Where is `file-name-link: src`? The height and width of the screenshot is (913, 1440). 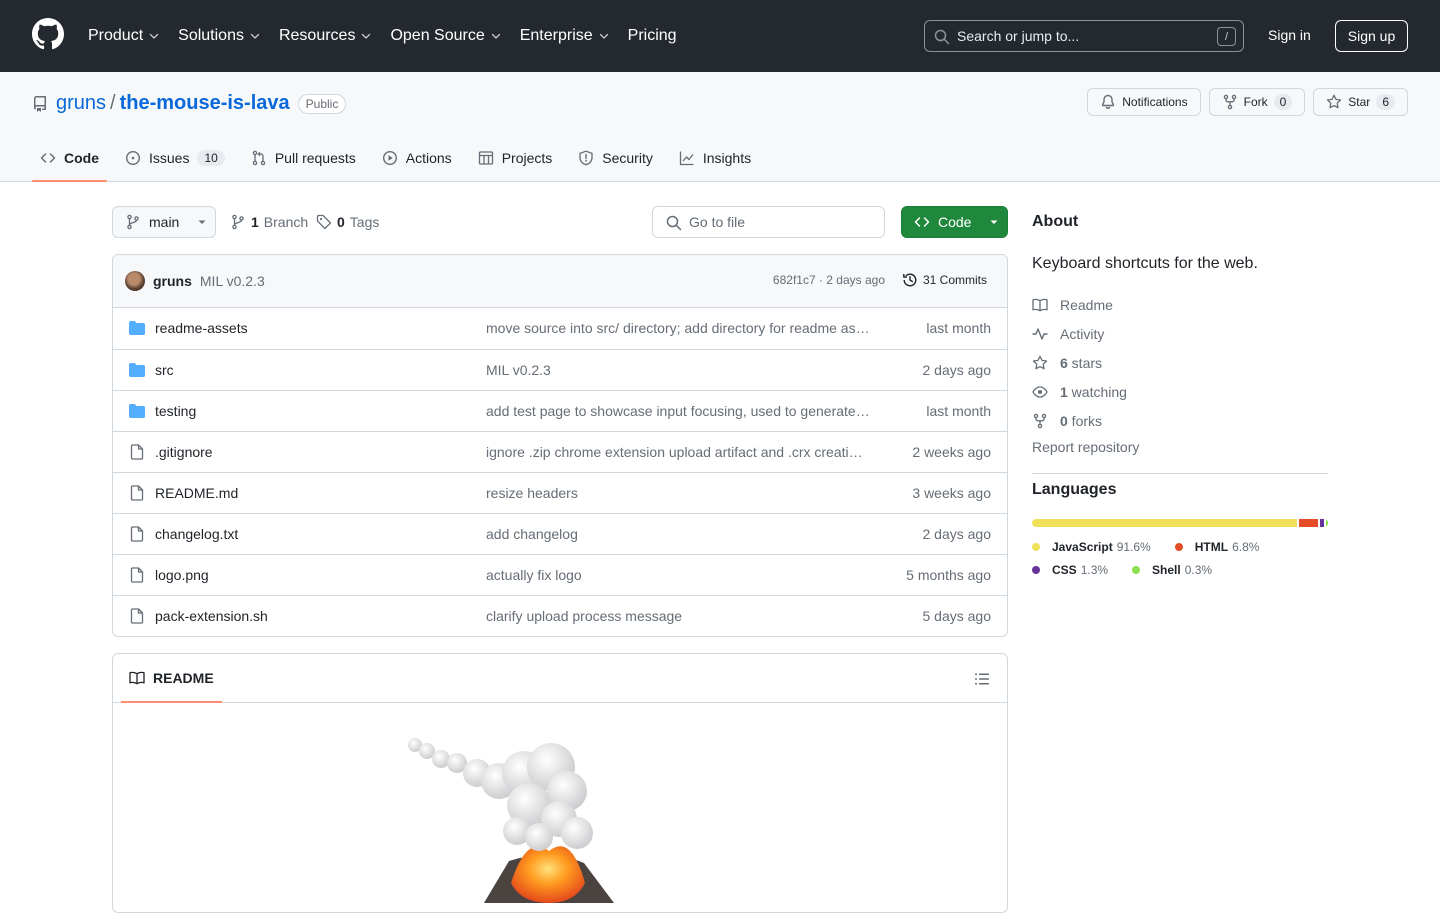
file-name-link: src is located at coordinates (164, 370).